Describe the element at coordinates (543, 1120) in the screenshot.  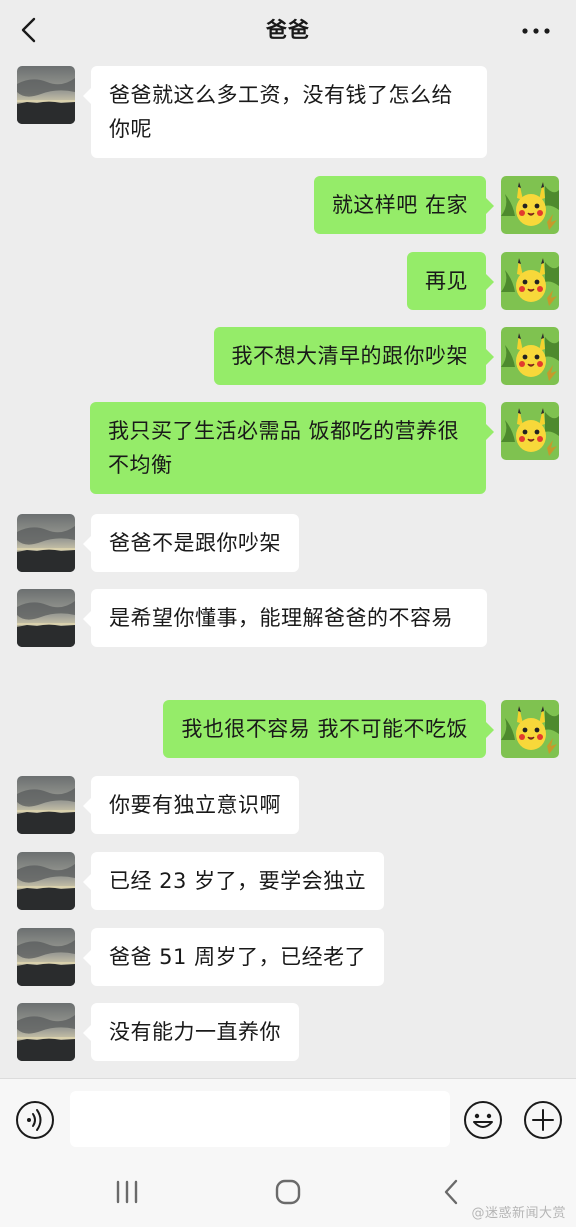
I see `plus-icon` at that location.